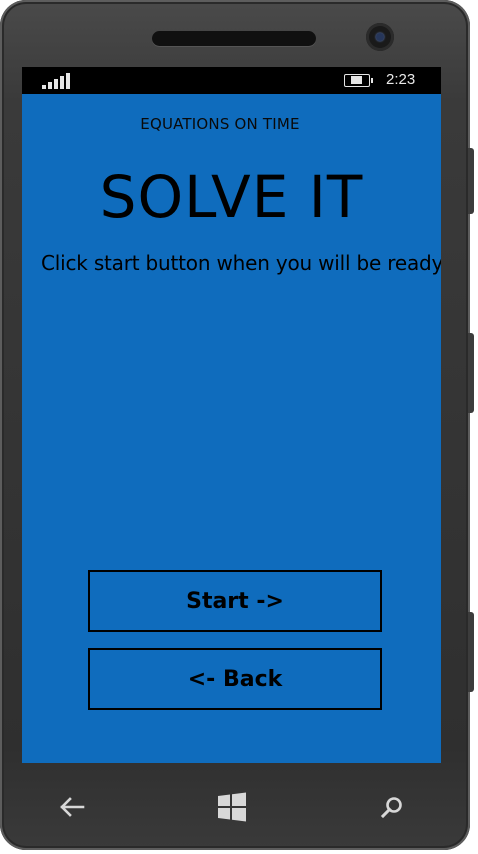 This screenshot has width=478, height=854. I want to click on back-arrow-icon, so click(72, 807).